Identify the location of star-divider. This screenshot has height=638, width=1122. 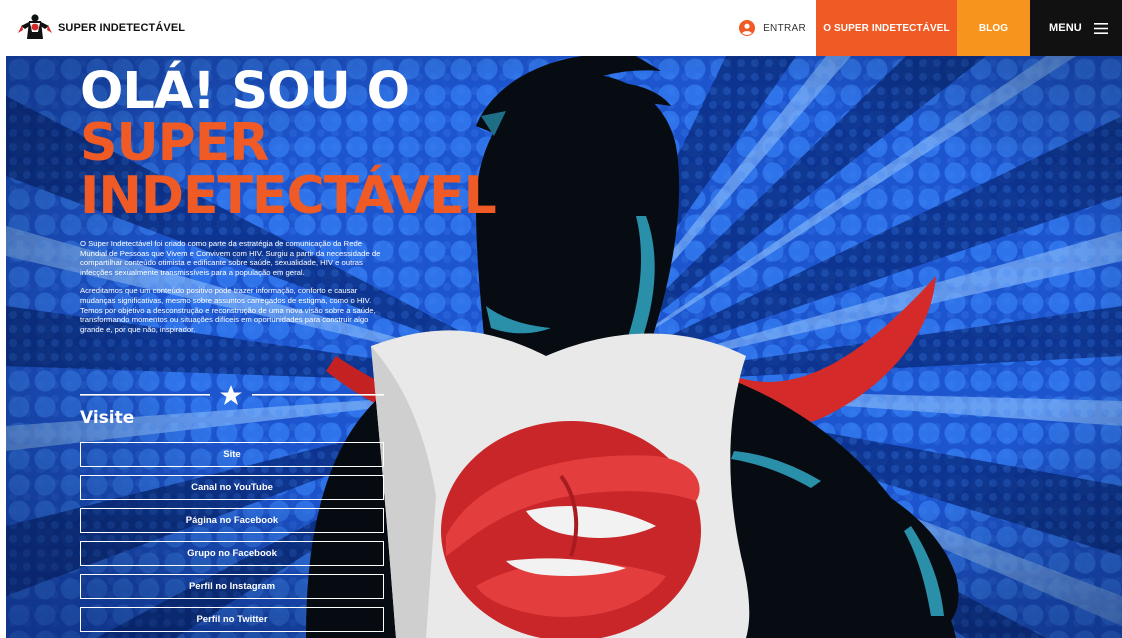
(232, 395).